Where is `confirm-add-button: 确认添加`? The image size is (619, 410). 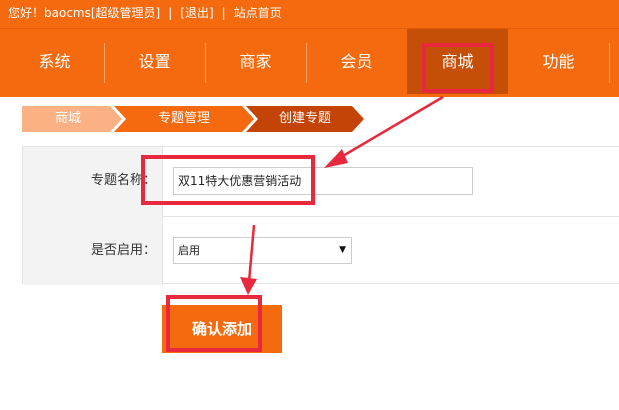 confirm-add-button: 确认添加 is located at coordinates (222, 329).